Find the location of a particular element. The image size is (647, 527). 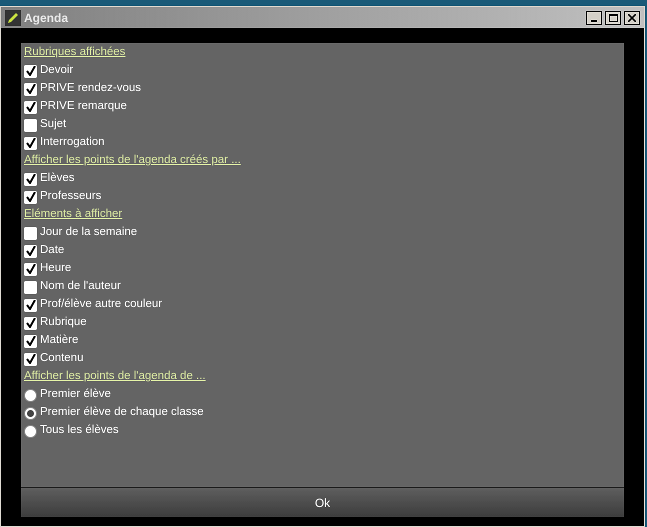

close-icon is located at coordinates (632, 18).